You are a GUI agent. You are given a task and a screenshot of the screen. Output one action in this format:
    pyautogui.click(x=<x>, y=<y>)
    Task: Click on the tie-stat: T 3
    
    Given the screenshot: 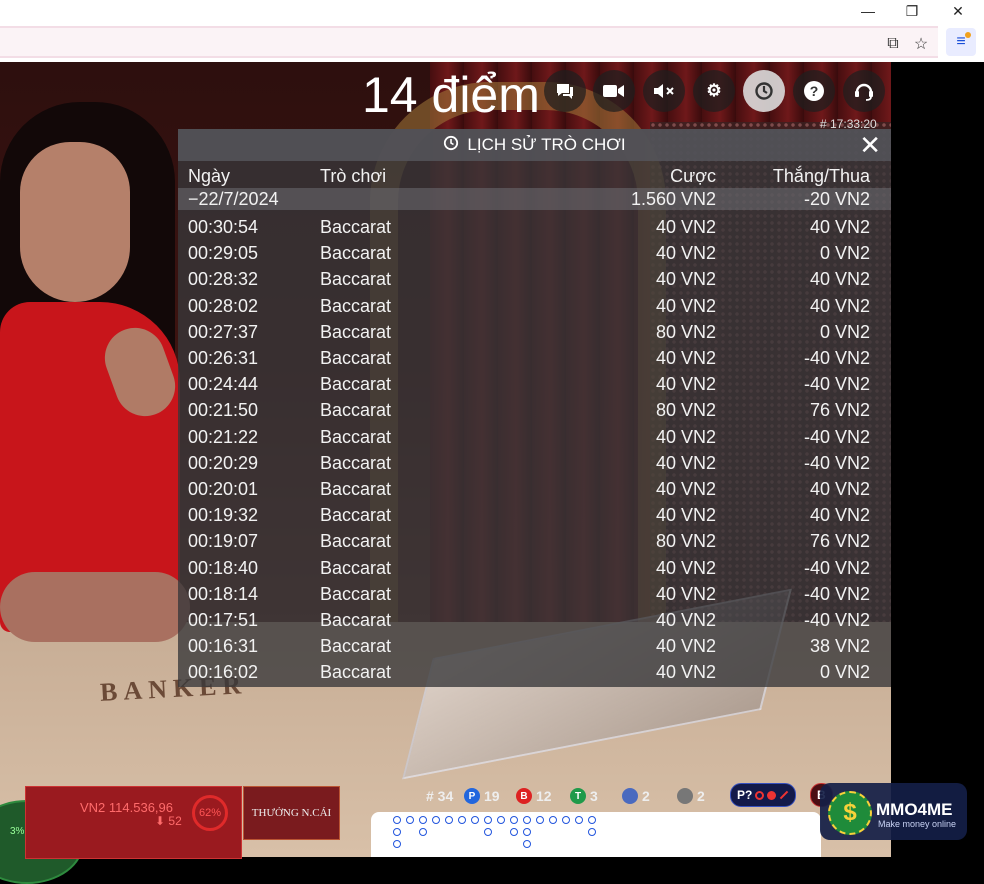 What is the action you would take?
    pyautogui.click(x=584, y=796)
    